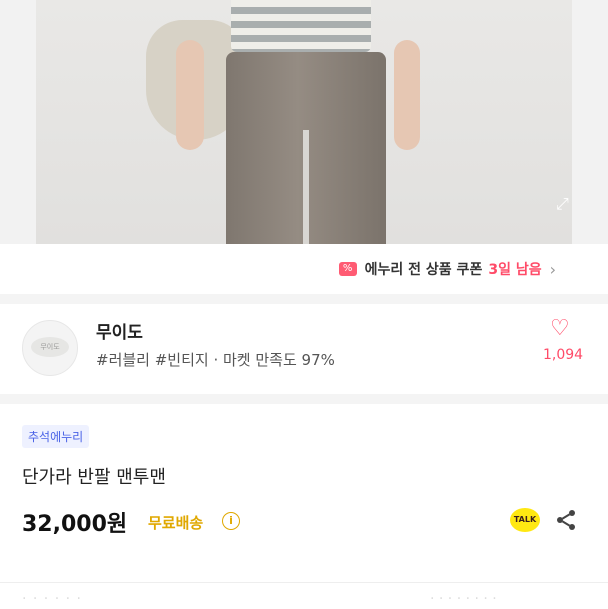 The width and height of the screenshot is (608, 609). I want to click on store-name: 무이도, so click(119, 330).